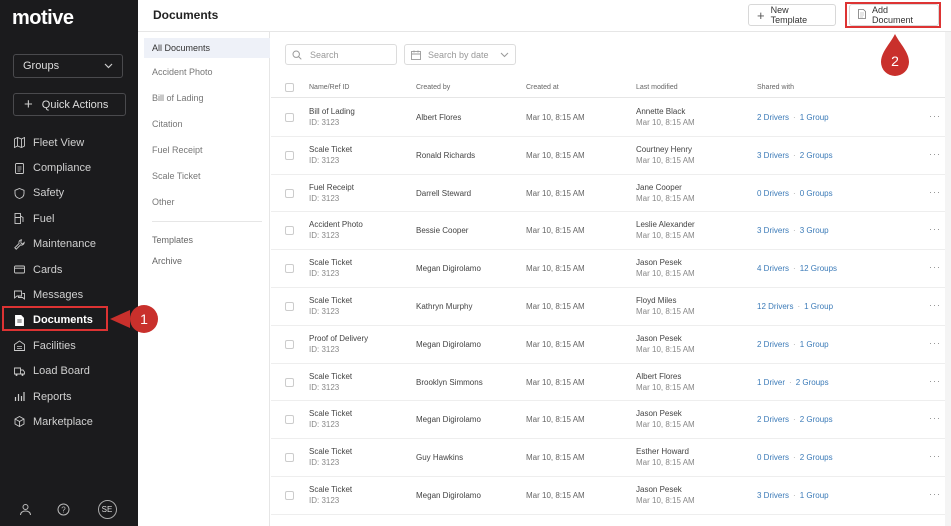 The width and height of the screenshot is (951, 526). What do you see at coordinates (818, 268) in the screenshot?
I see `shared-groups-link: 12 Groups` at bounding box center [818, 268].